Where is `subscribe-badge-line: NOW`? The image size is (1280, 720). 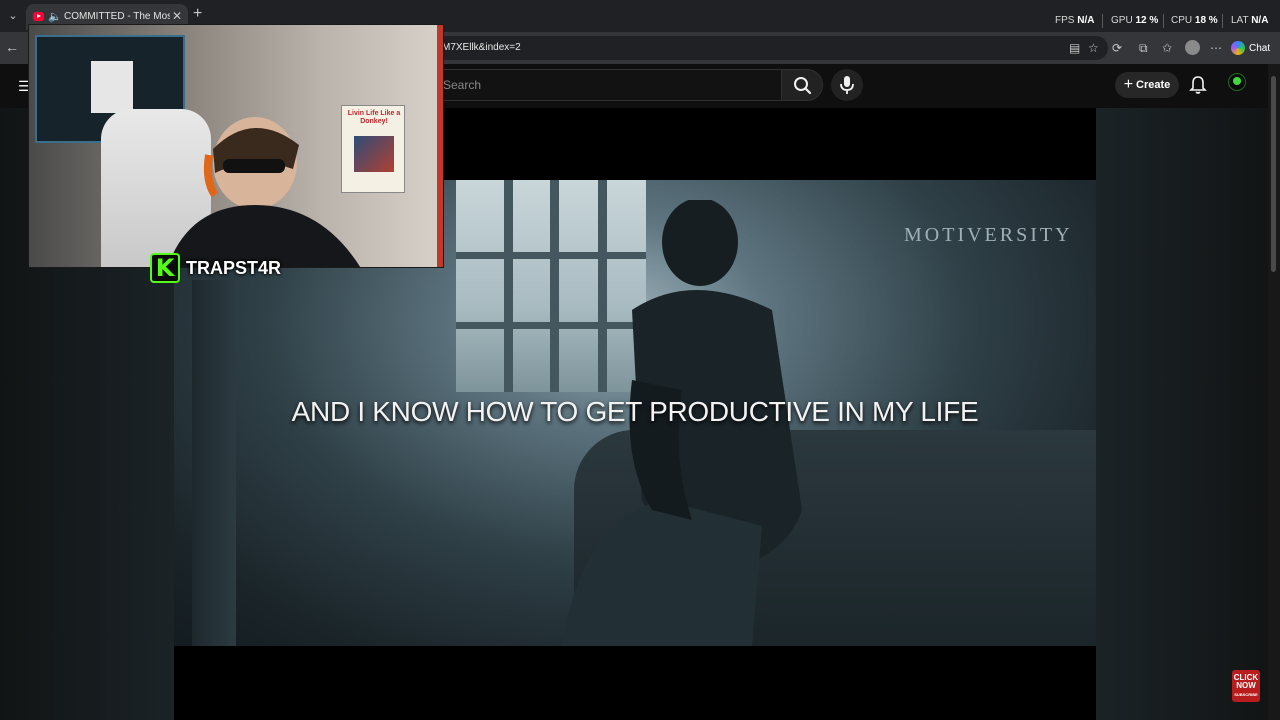
subscribe-badge-line: NOW is located at coordinates (1246, 685).